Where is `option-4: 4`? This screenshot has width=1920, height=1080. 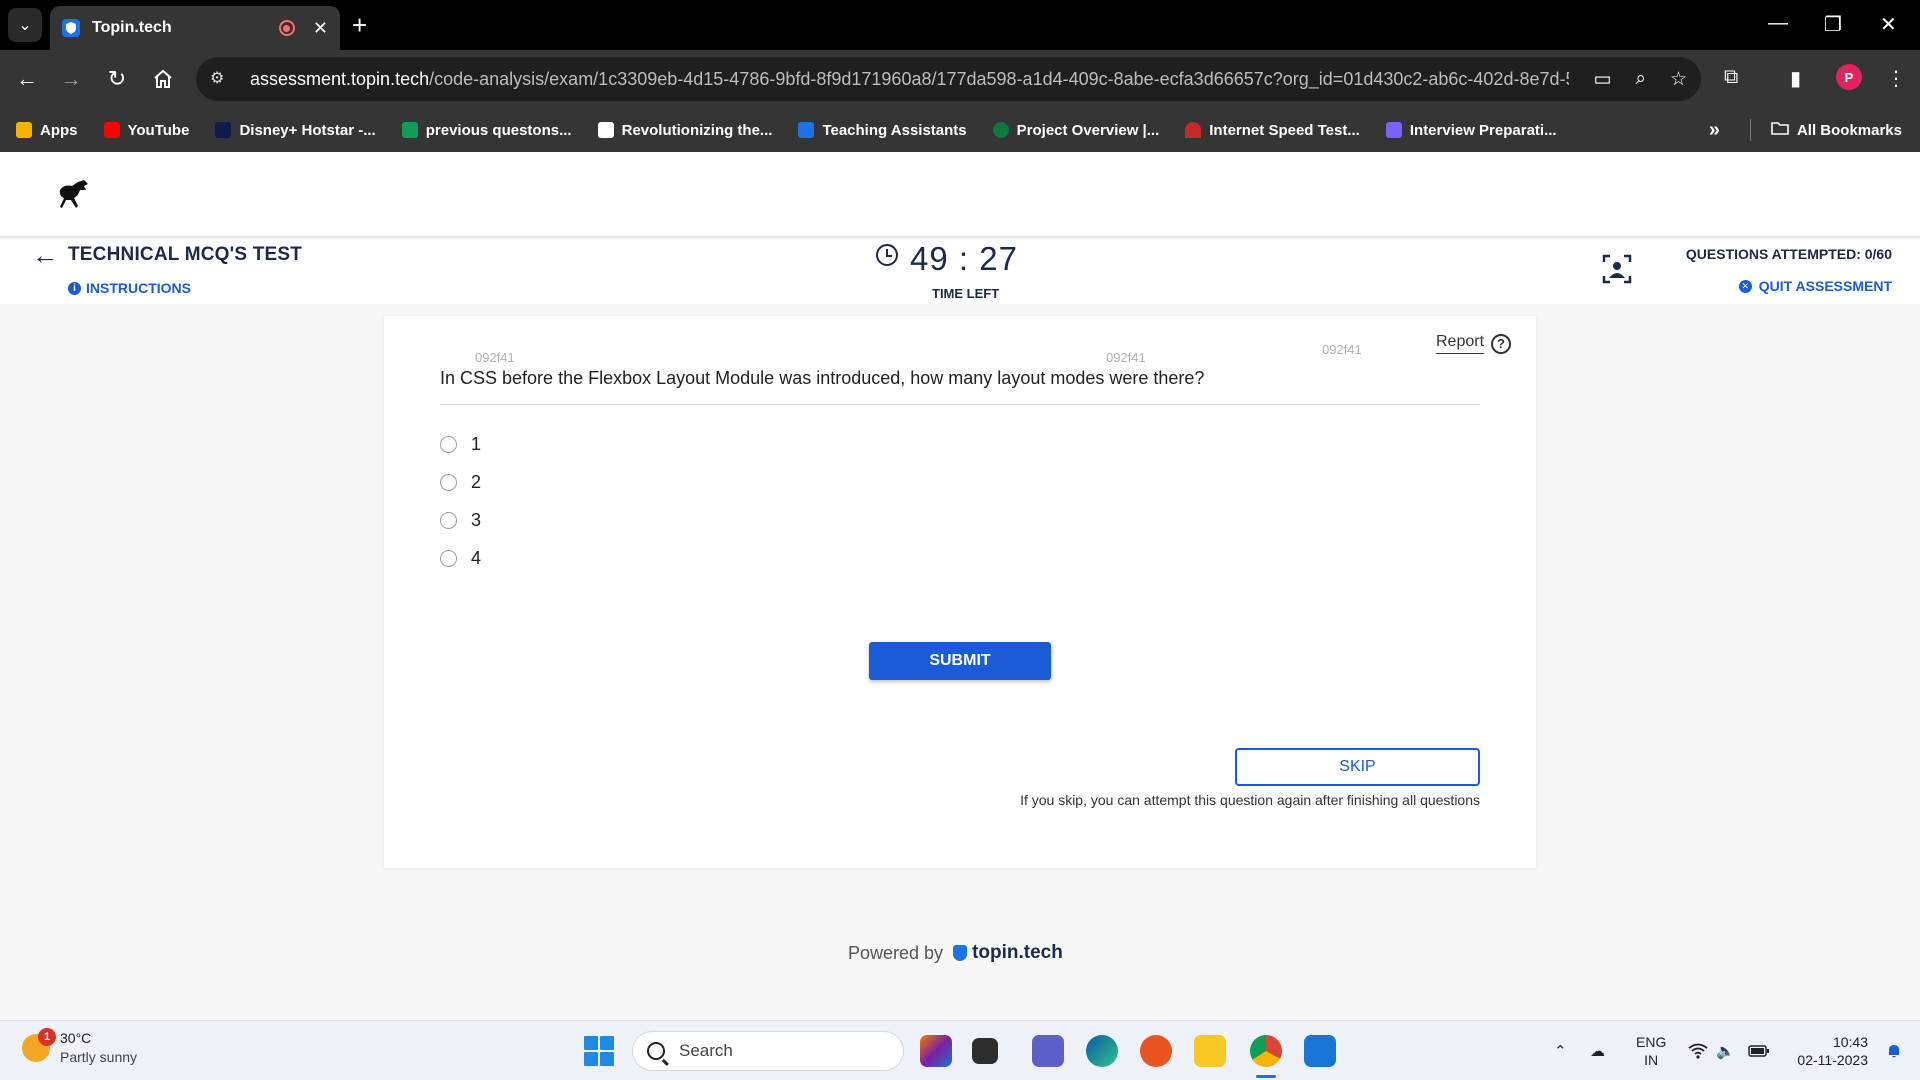
option-4: 4 is located at coordinates (460, 558).